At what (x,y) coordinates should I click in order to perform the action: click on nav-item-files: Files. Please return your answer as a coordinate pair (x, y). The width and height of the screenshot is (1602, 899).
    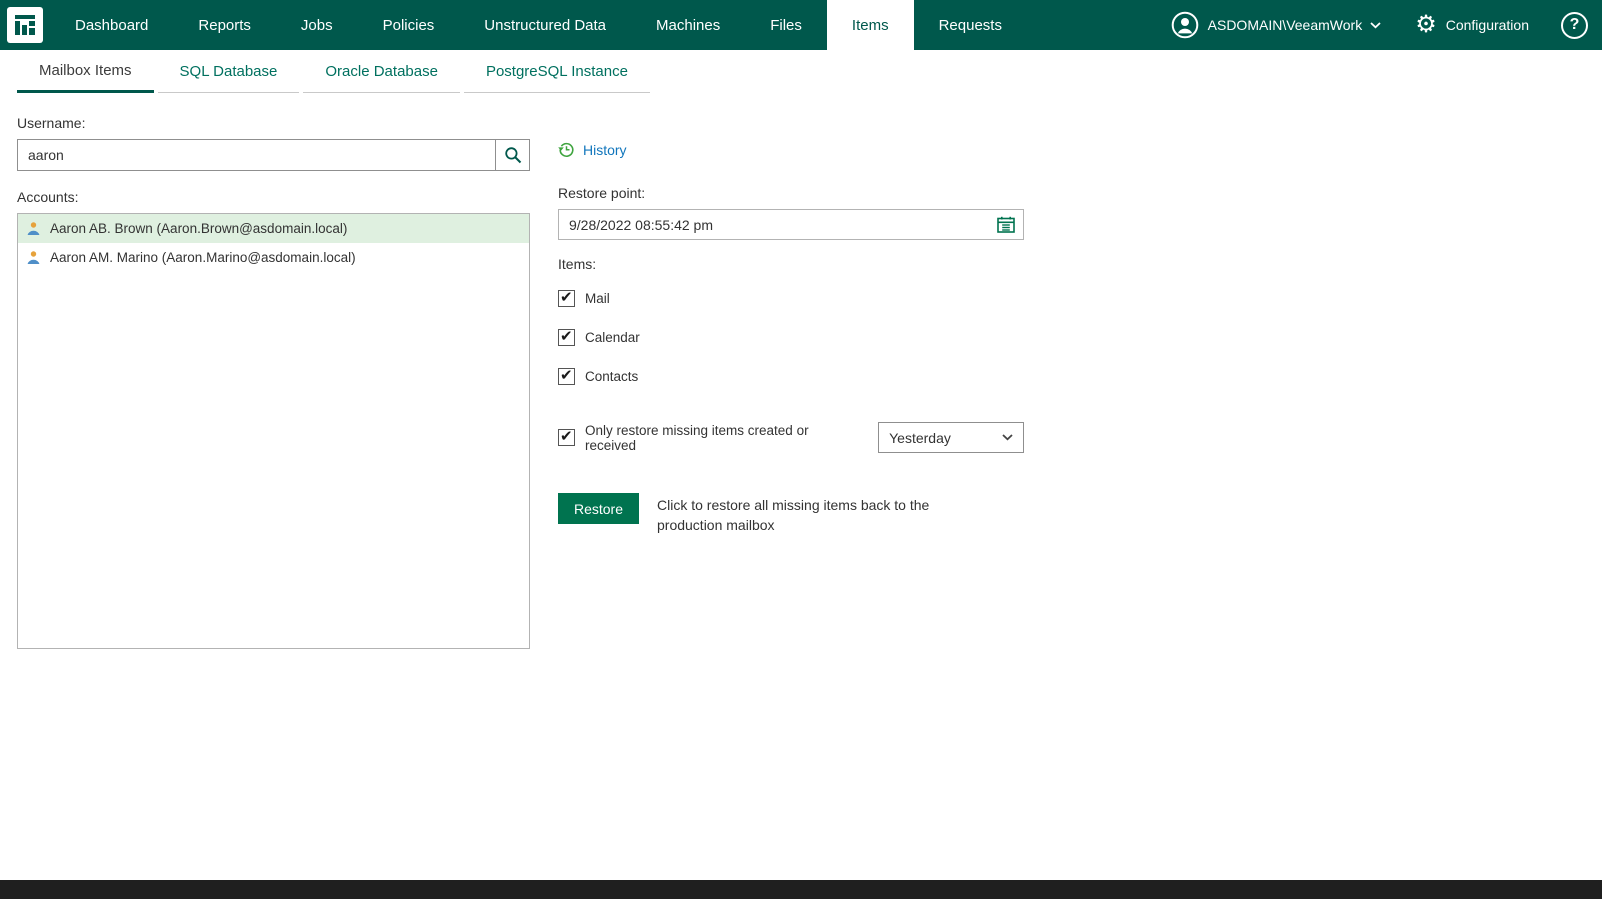
    Looking at the image, I should click on (786, 25).